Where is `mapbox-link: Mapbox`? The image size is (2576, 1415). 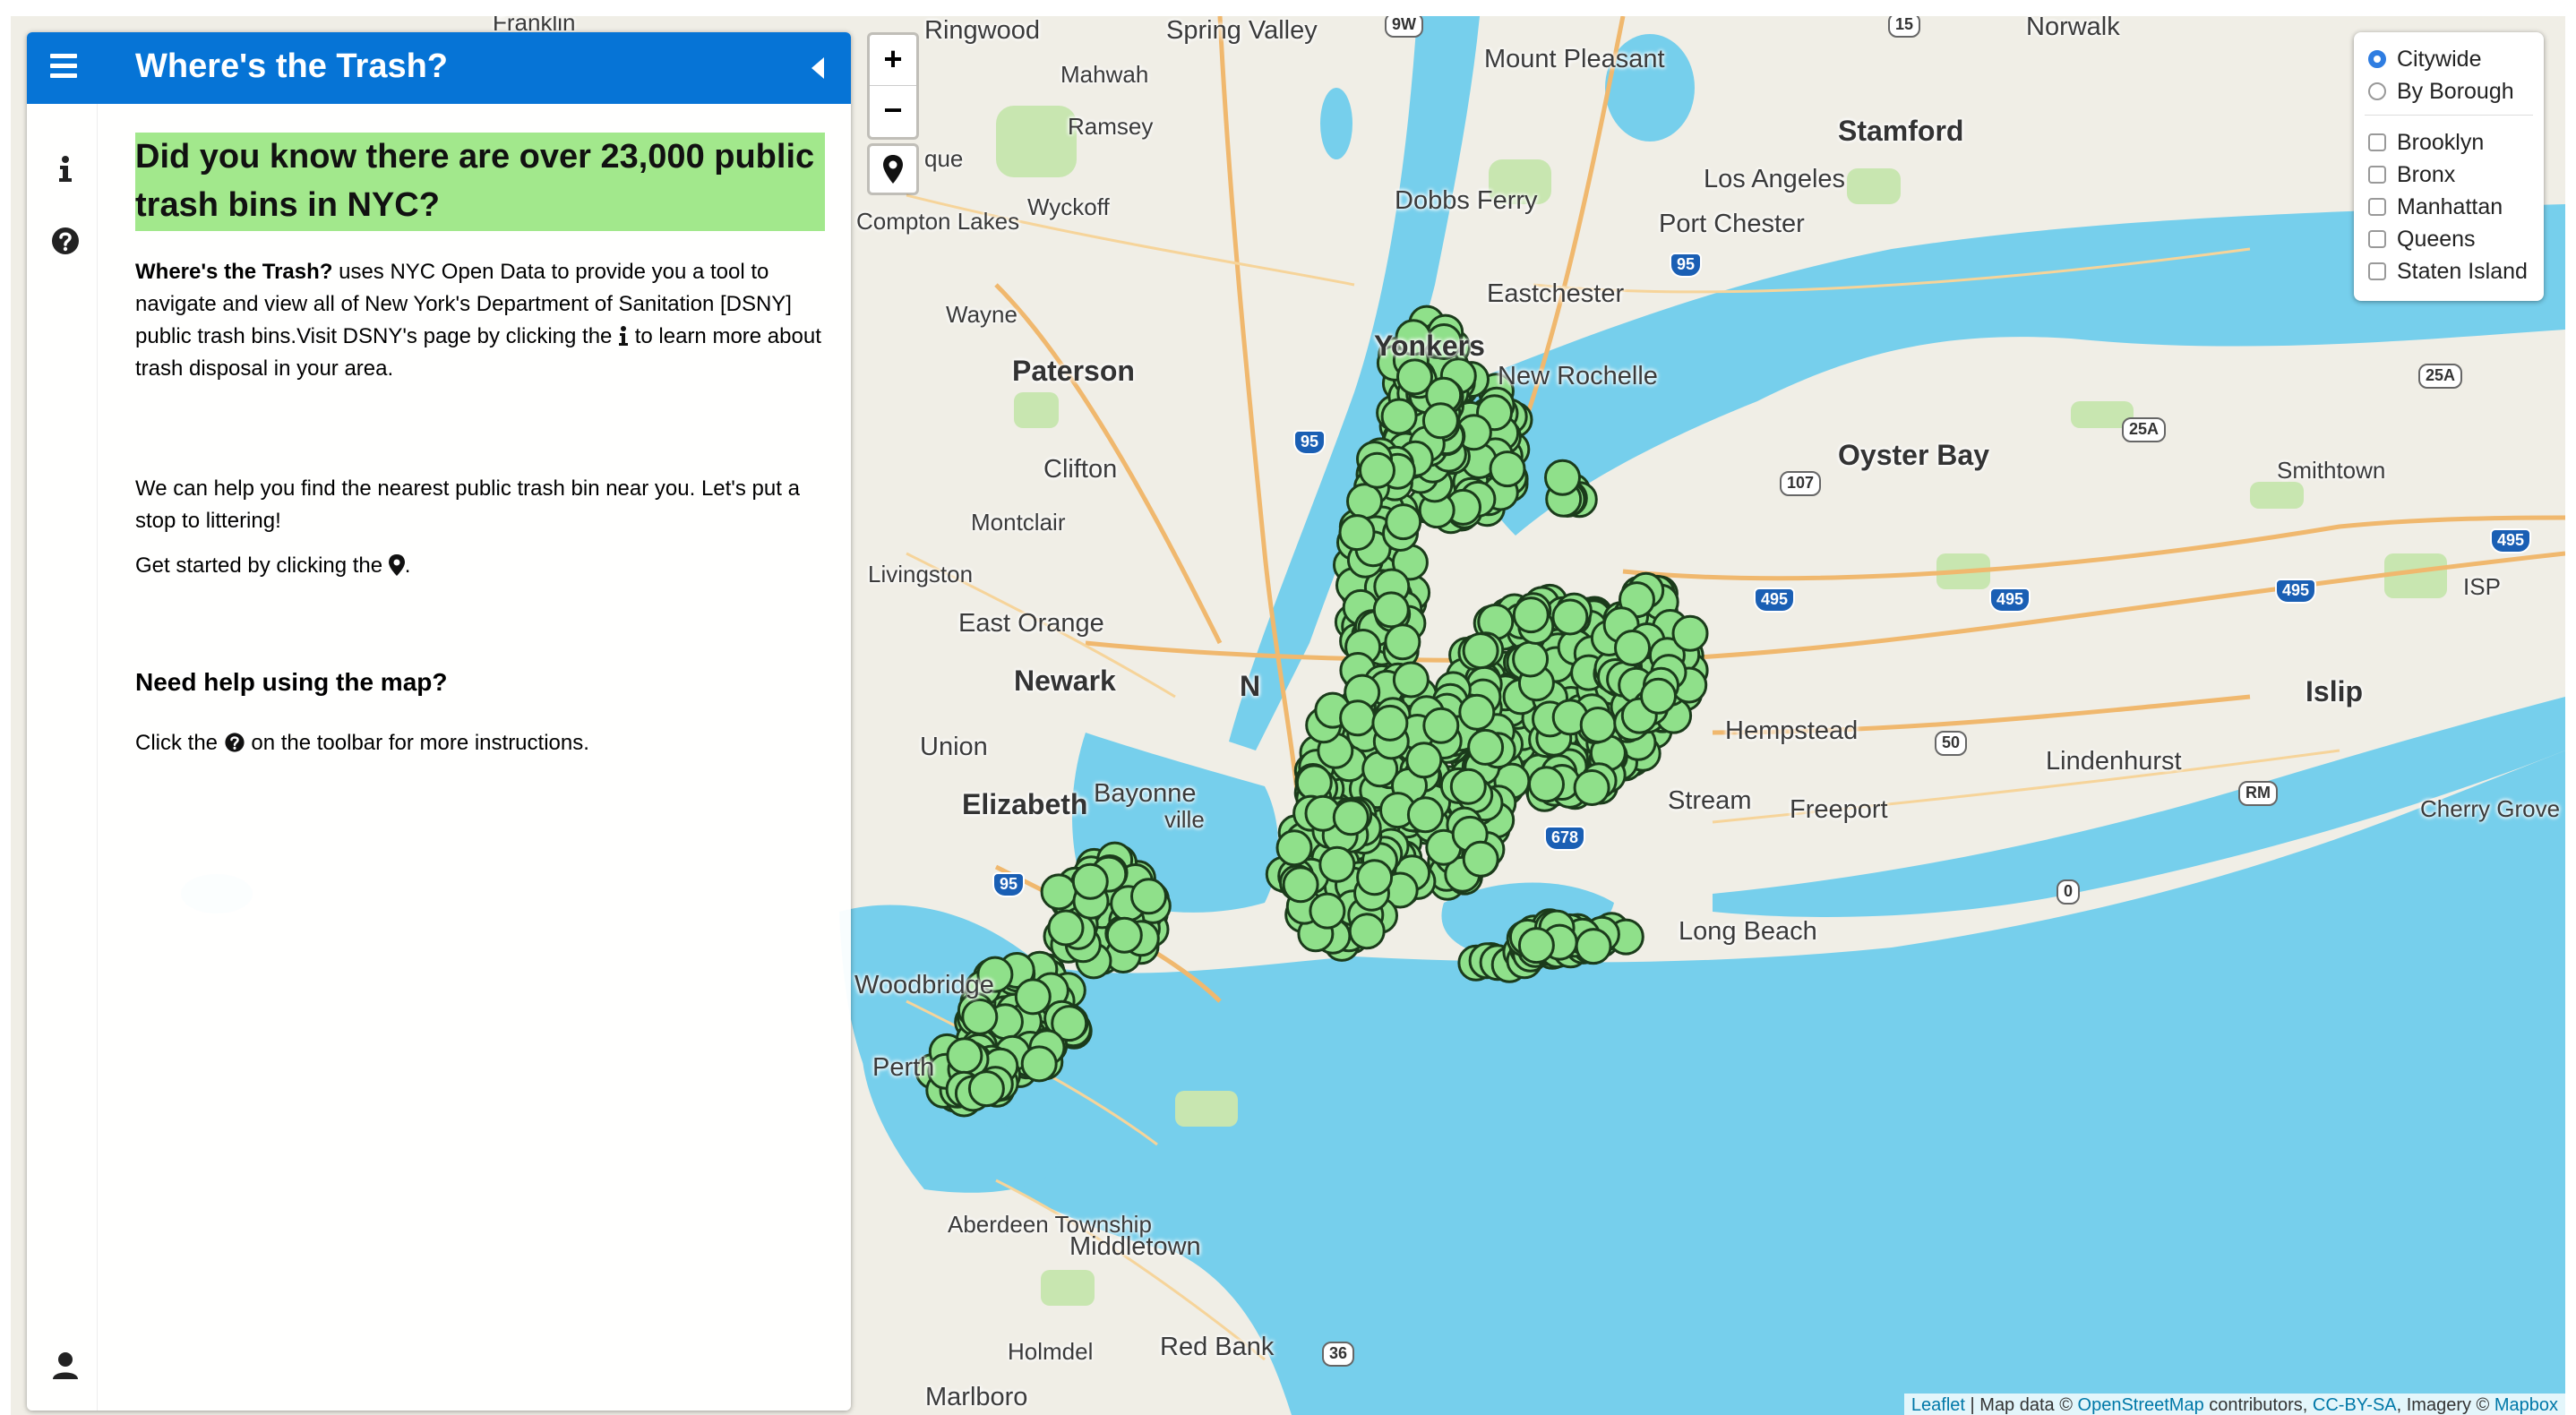 mapbox-link: Mapbox is located at coordinates (2526, 1405).